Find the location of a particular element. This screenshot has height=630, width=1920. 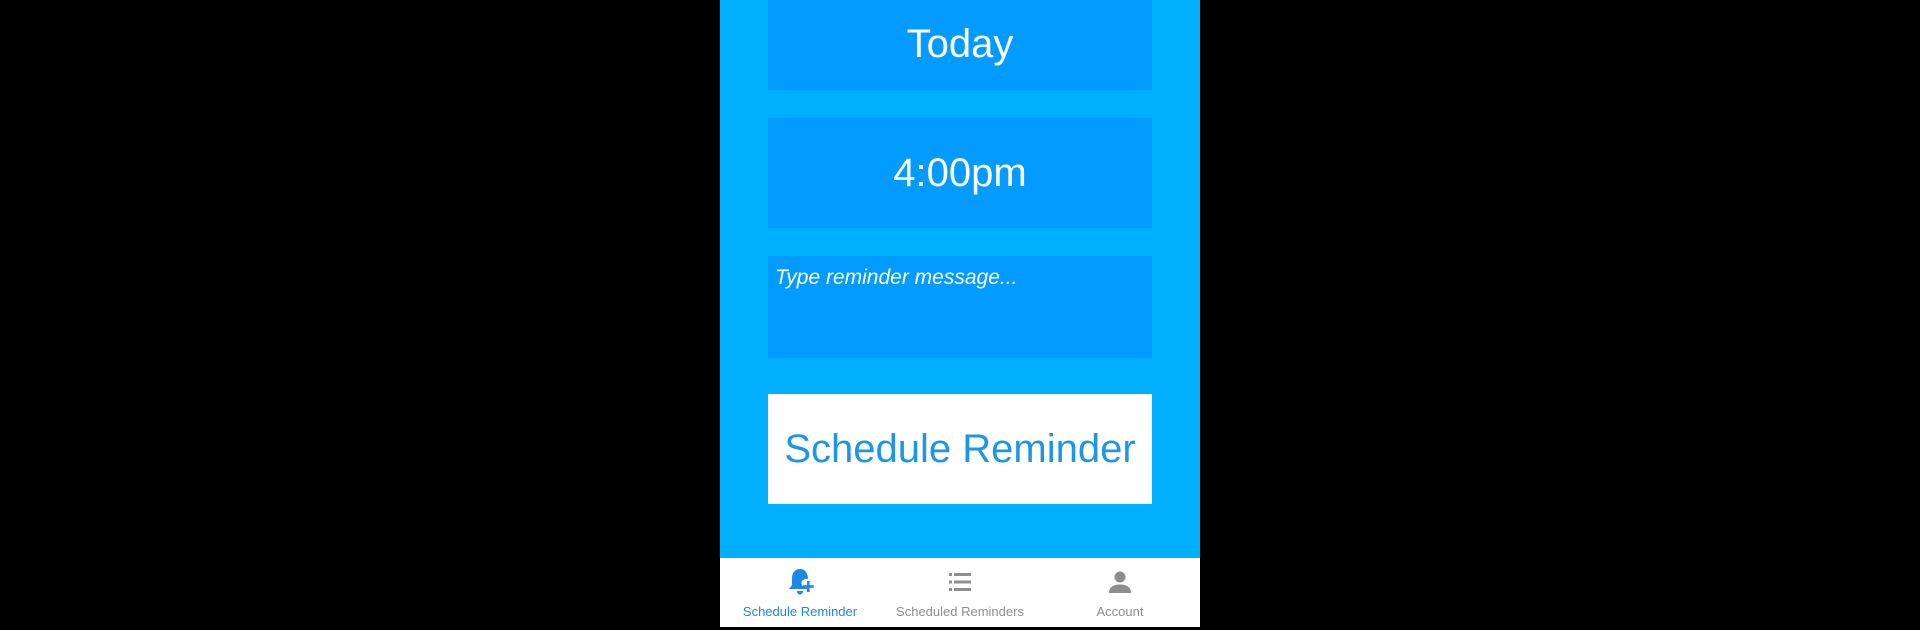

schedule-reminder-button-label: Schedule Reminder is located at coordinates (960, 448).